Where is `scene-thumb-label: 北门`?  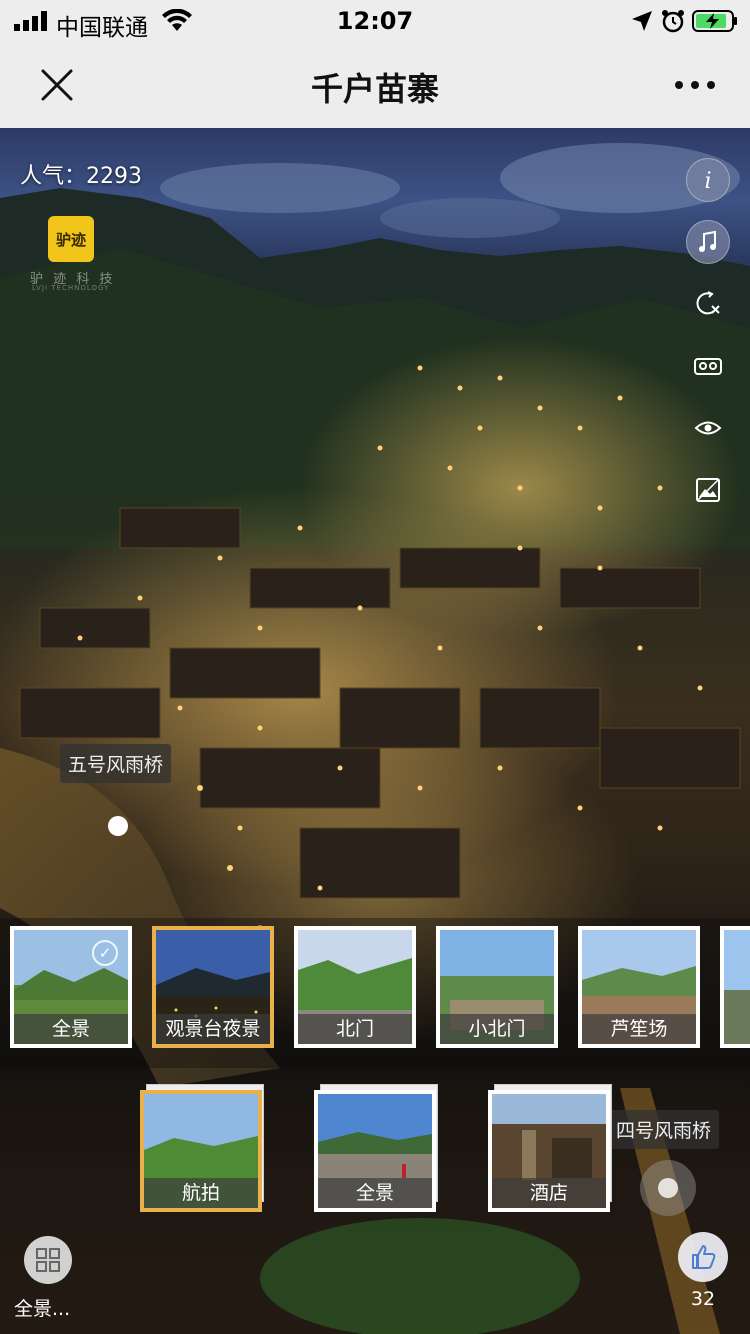 scene-thumb-label: 北门 is located at coordinates (355, 1029).